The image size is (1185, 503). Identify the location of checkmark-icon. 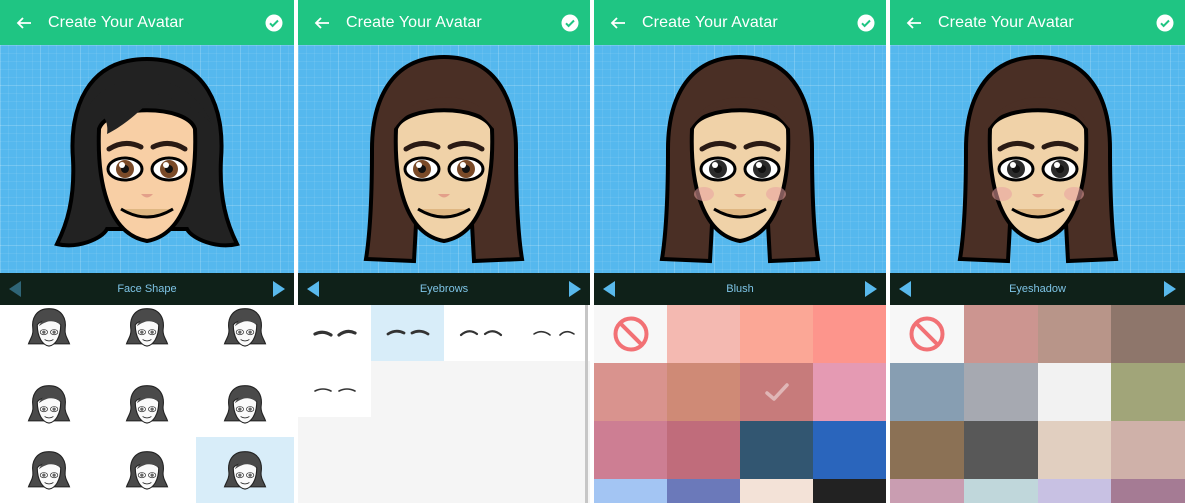
(776, 392).